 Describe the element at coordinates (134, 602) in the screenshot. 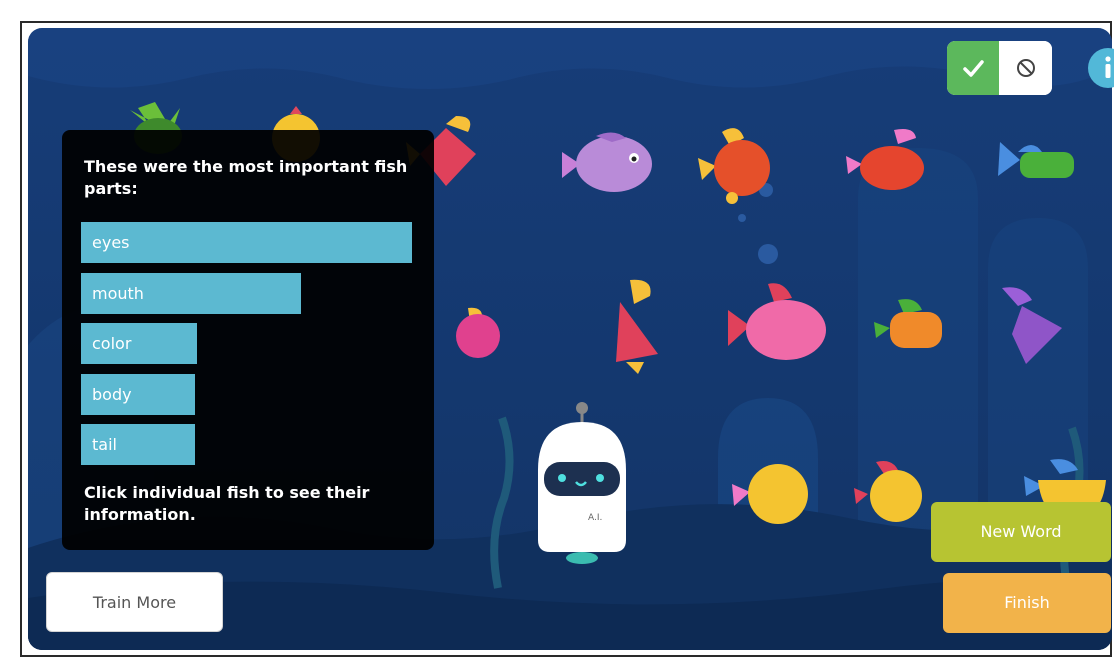

I see `train-more-button: Train More` at that location.